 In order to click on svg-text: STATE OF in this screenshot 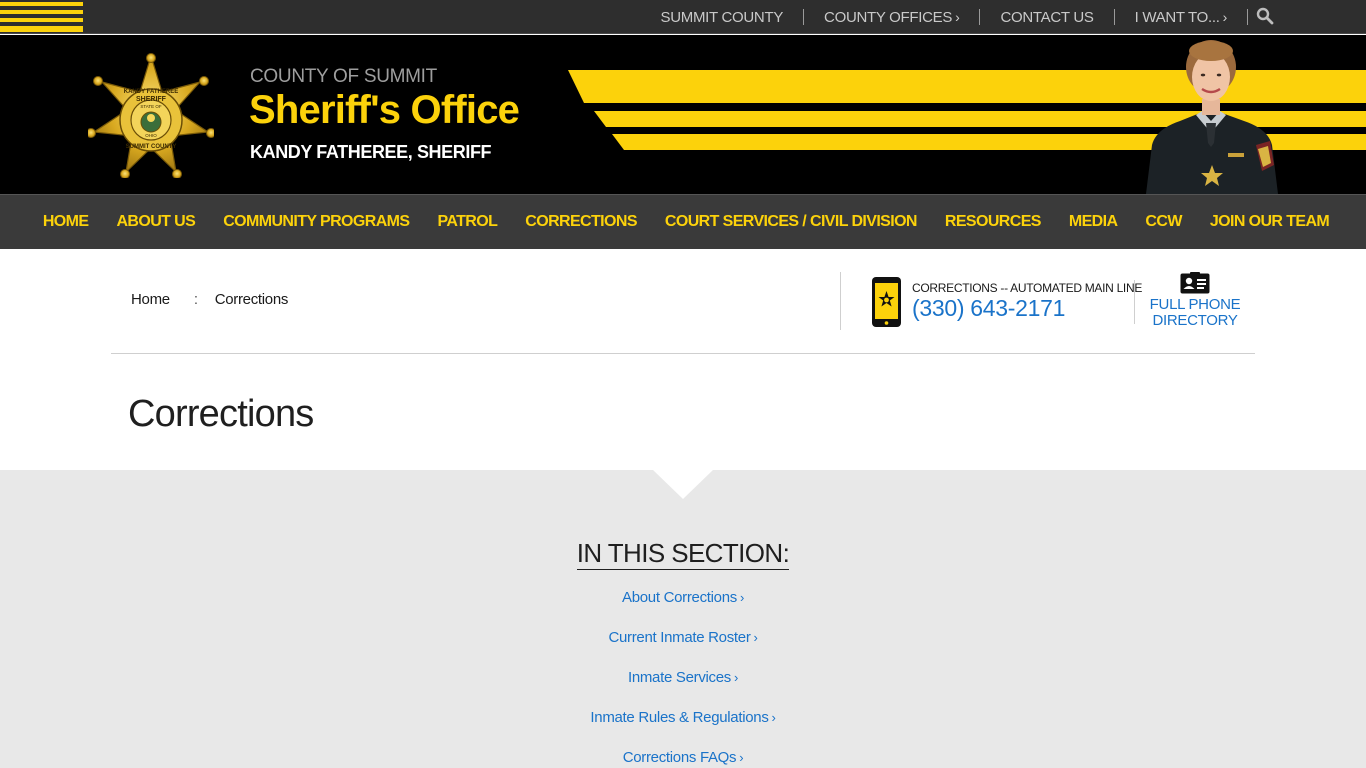, I will do `click(151, 106)`.